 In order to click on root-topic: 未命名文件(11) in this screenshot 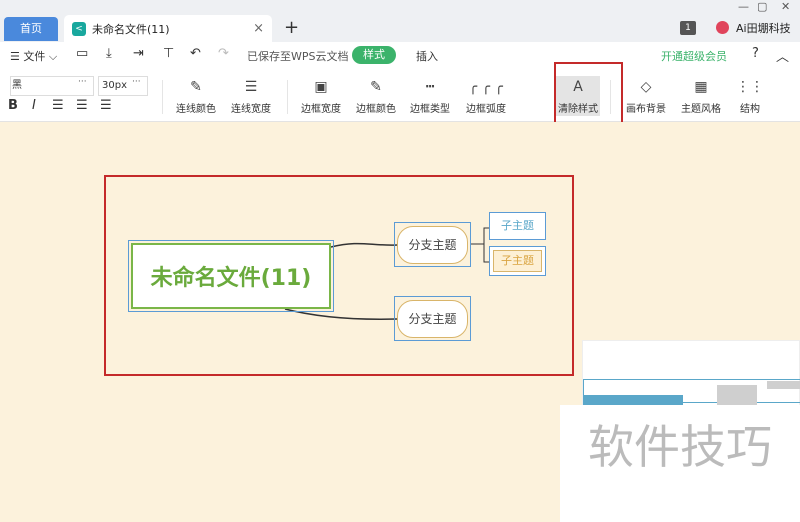, I will do `click(231, 276)`.